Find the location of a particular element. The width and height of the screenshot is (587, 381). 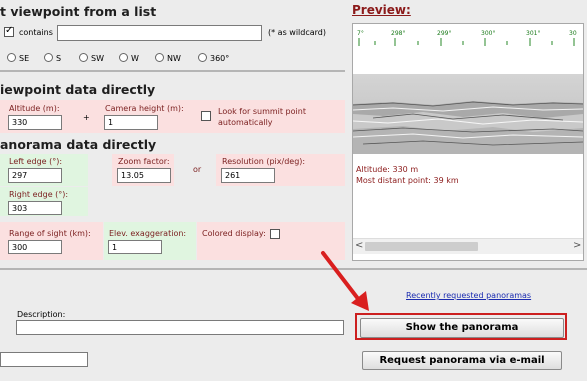

direction-label-se: SE is located at coordinates (24, 58).